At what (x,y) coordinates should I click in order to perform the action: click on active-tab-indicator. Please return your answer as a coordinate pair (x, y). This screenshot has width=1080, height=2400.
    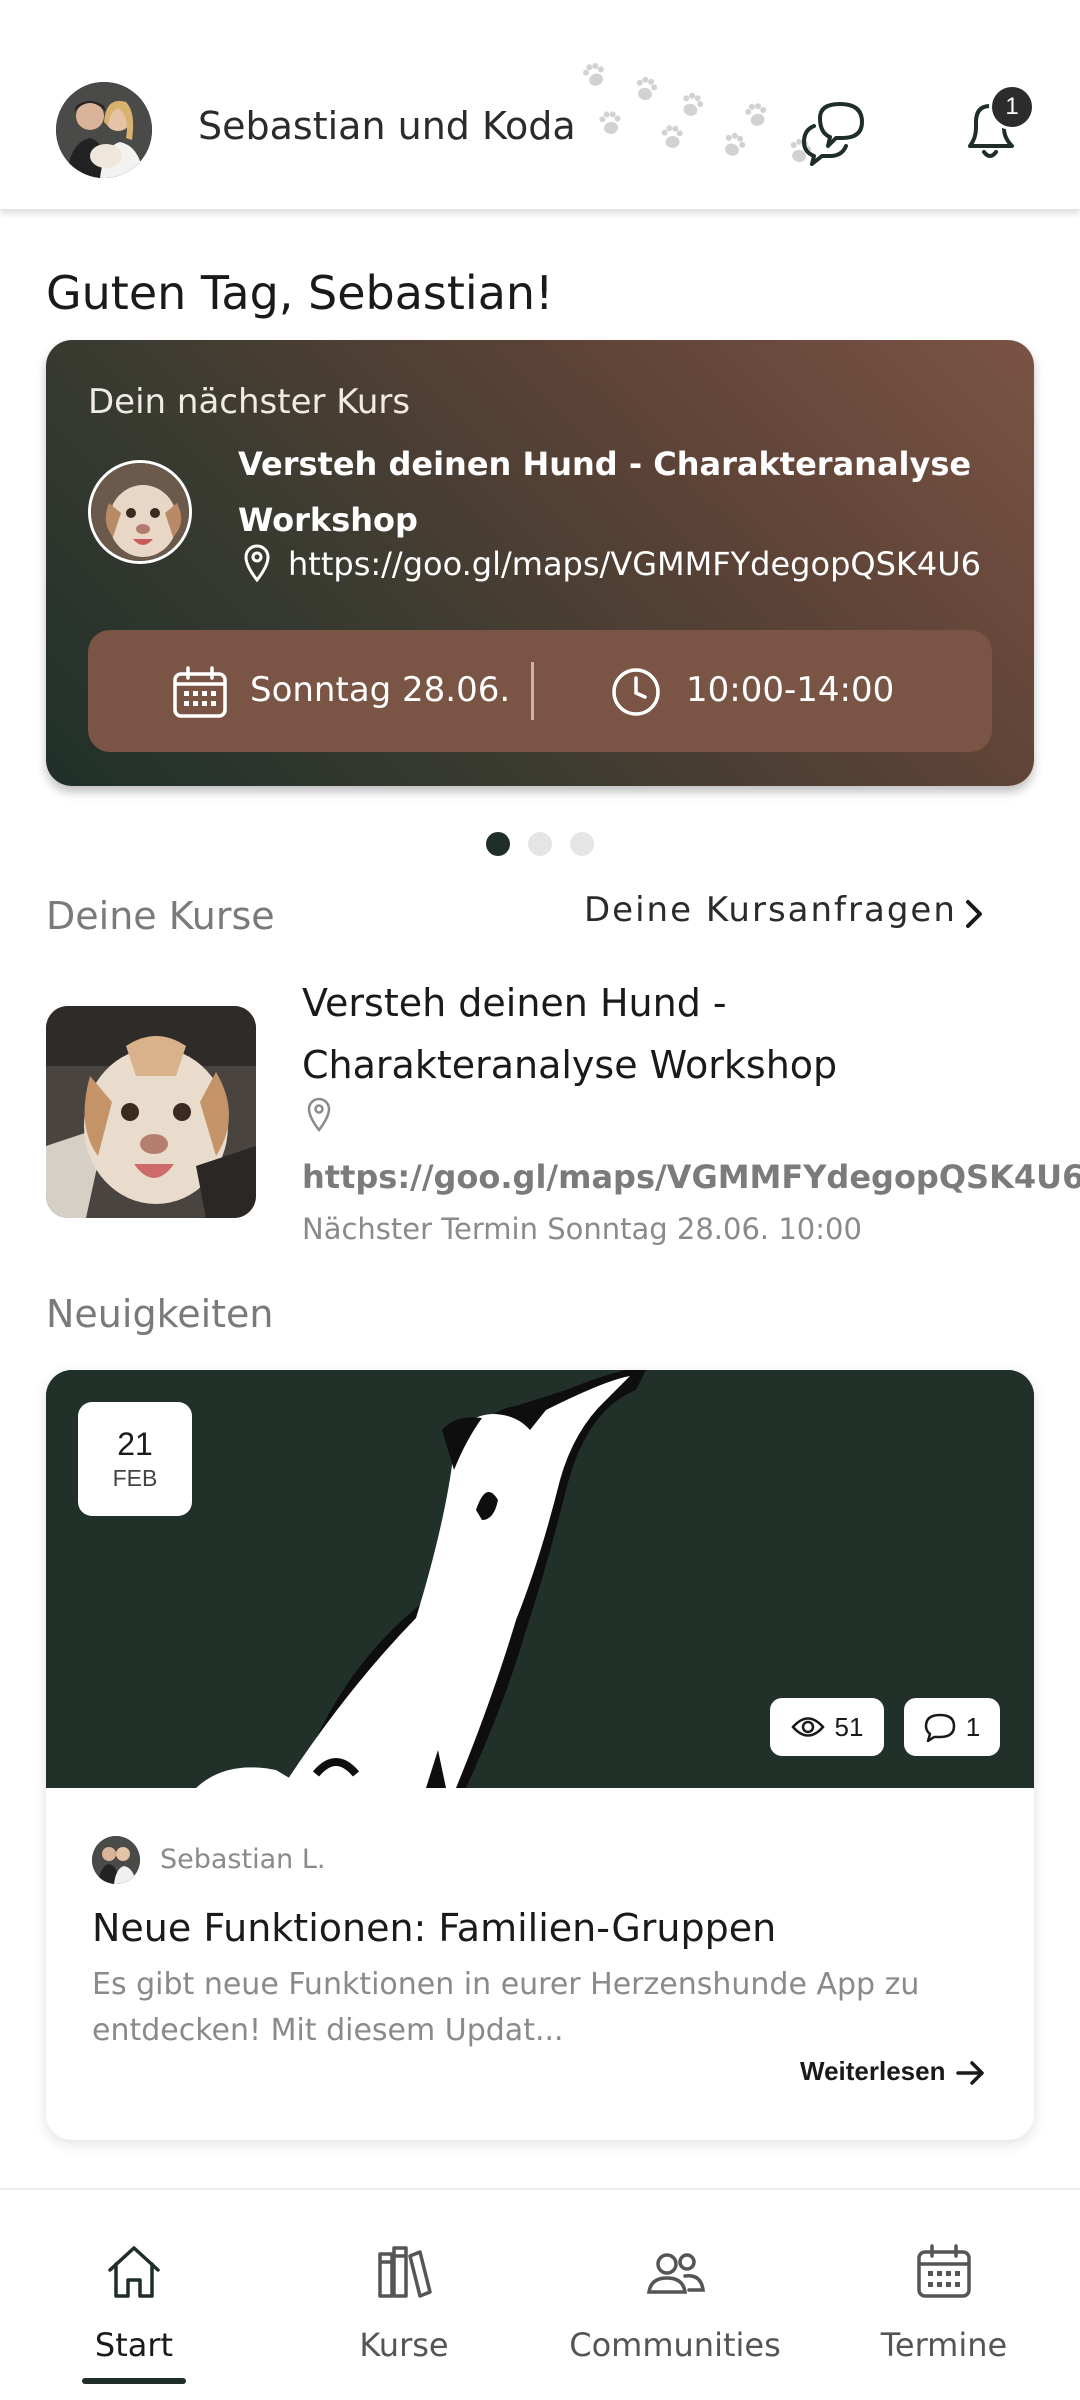
    Looking at the image, I should click on (134, 2381).